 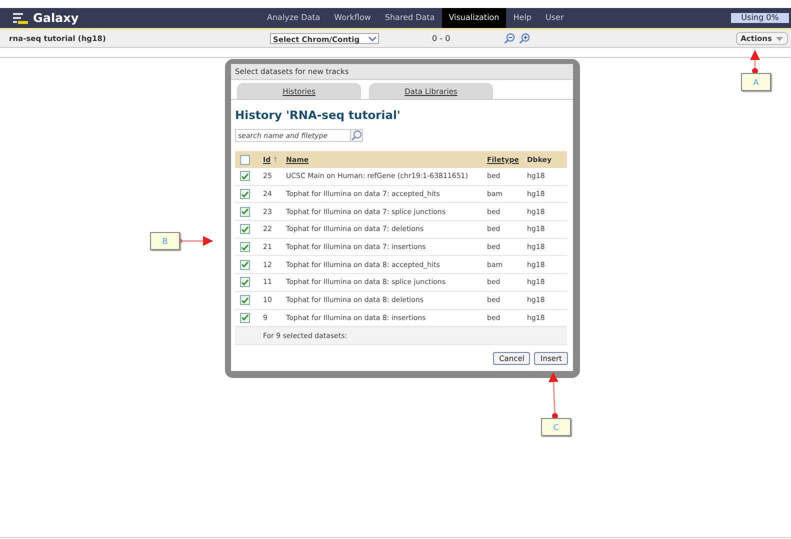 I want to click on nav-tab: Analyze Data, so click(x=294, y=18).